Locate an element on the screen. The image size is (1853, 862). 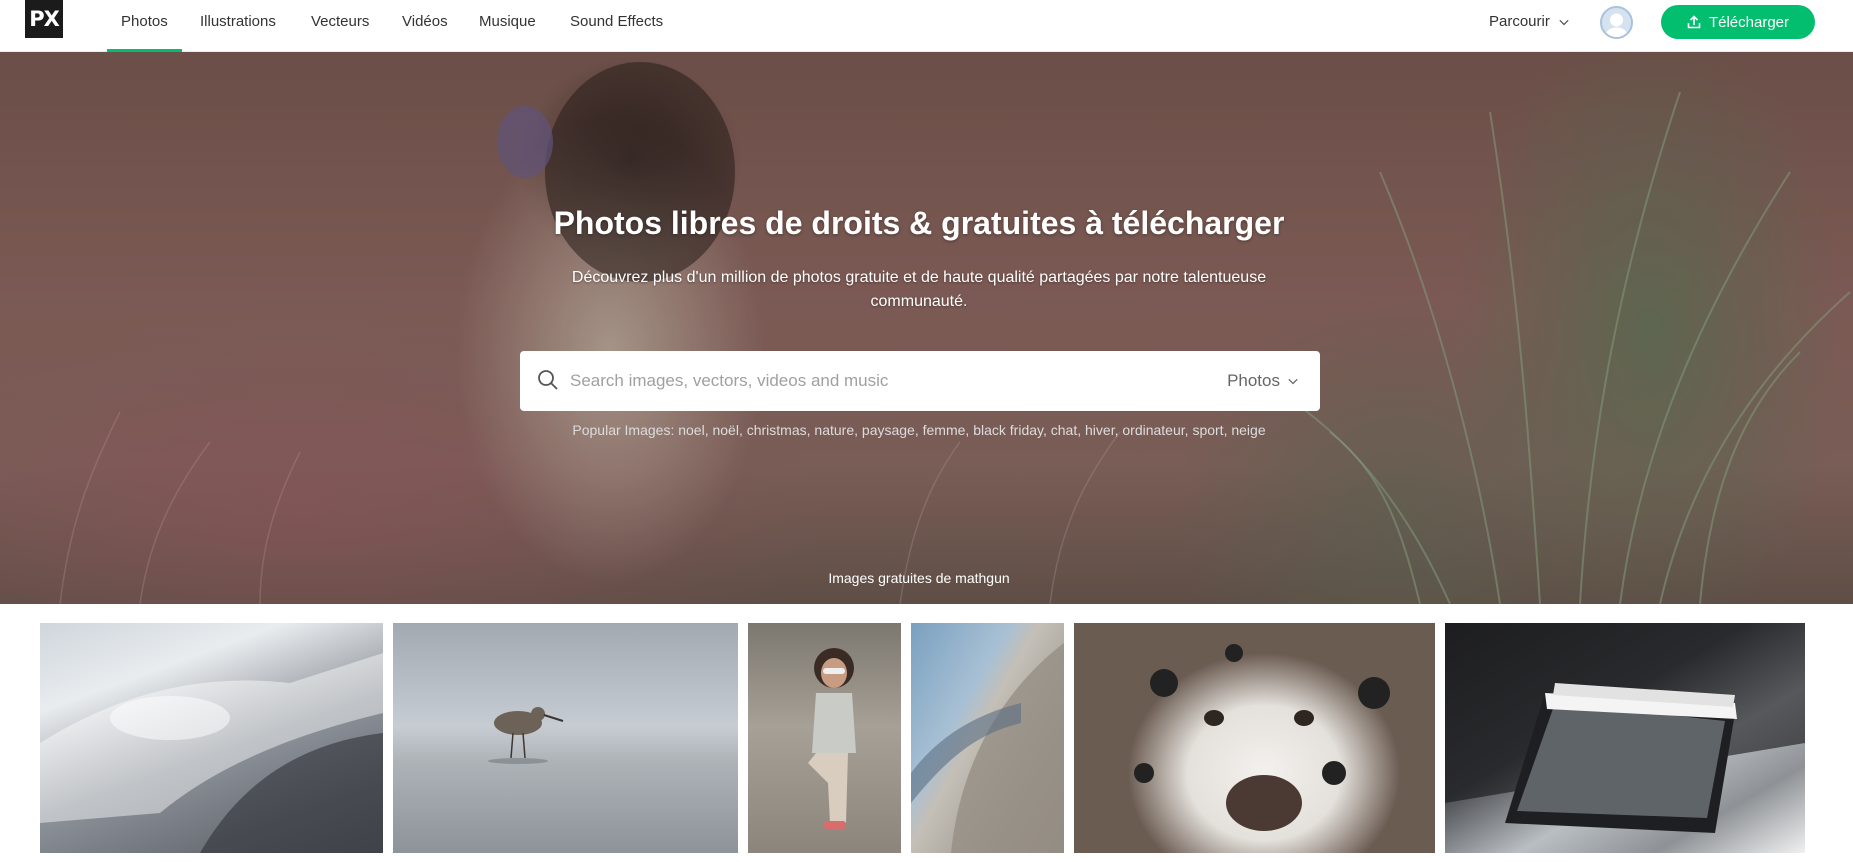
upload-icon is located at coordinates (1694, 22).